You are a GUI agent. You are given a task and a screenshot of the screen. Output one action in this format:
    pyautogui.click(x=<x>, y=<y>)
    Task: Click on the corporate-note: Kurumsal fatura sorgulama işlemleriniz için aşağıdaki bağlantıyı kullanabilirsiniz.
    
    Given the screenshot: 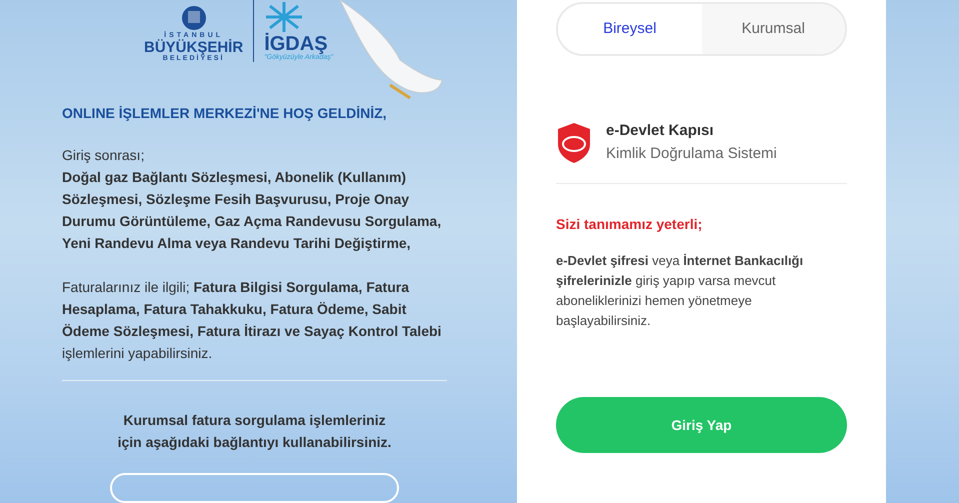 What is the action you would take?
    pyautogui.click(x=254, y=431)
    